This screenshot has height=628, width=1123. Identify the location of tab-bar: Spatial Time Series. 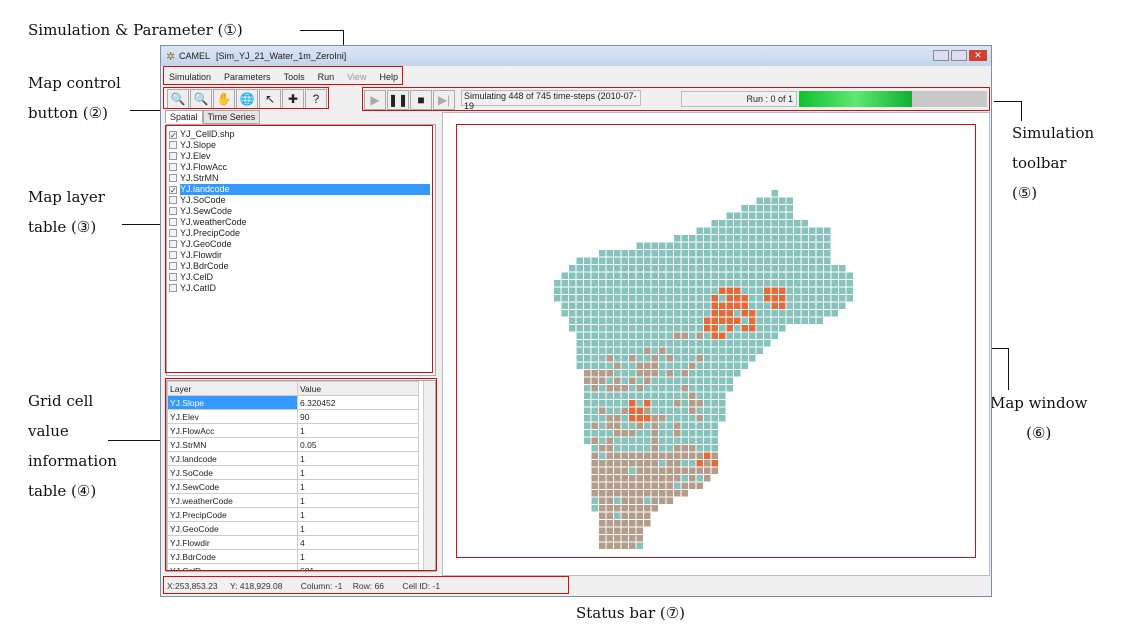
(213, 117).